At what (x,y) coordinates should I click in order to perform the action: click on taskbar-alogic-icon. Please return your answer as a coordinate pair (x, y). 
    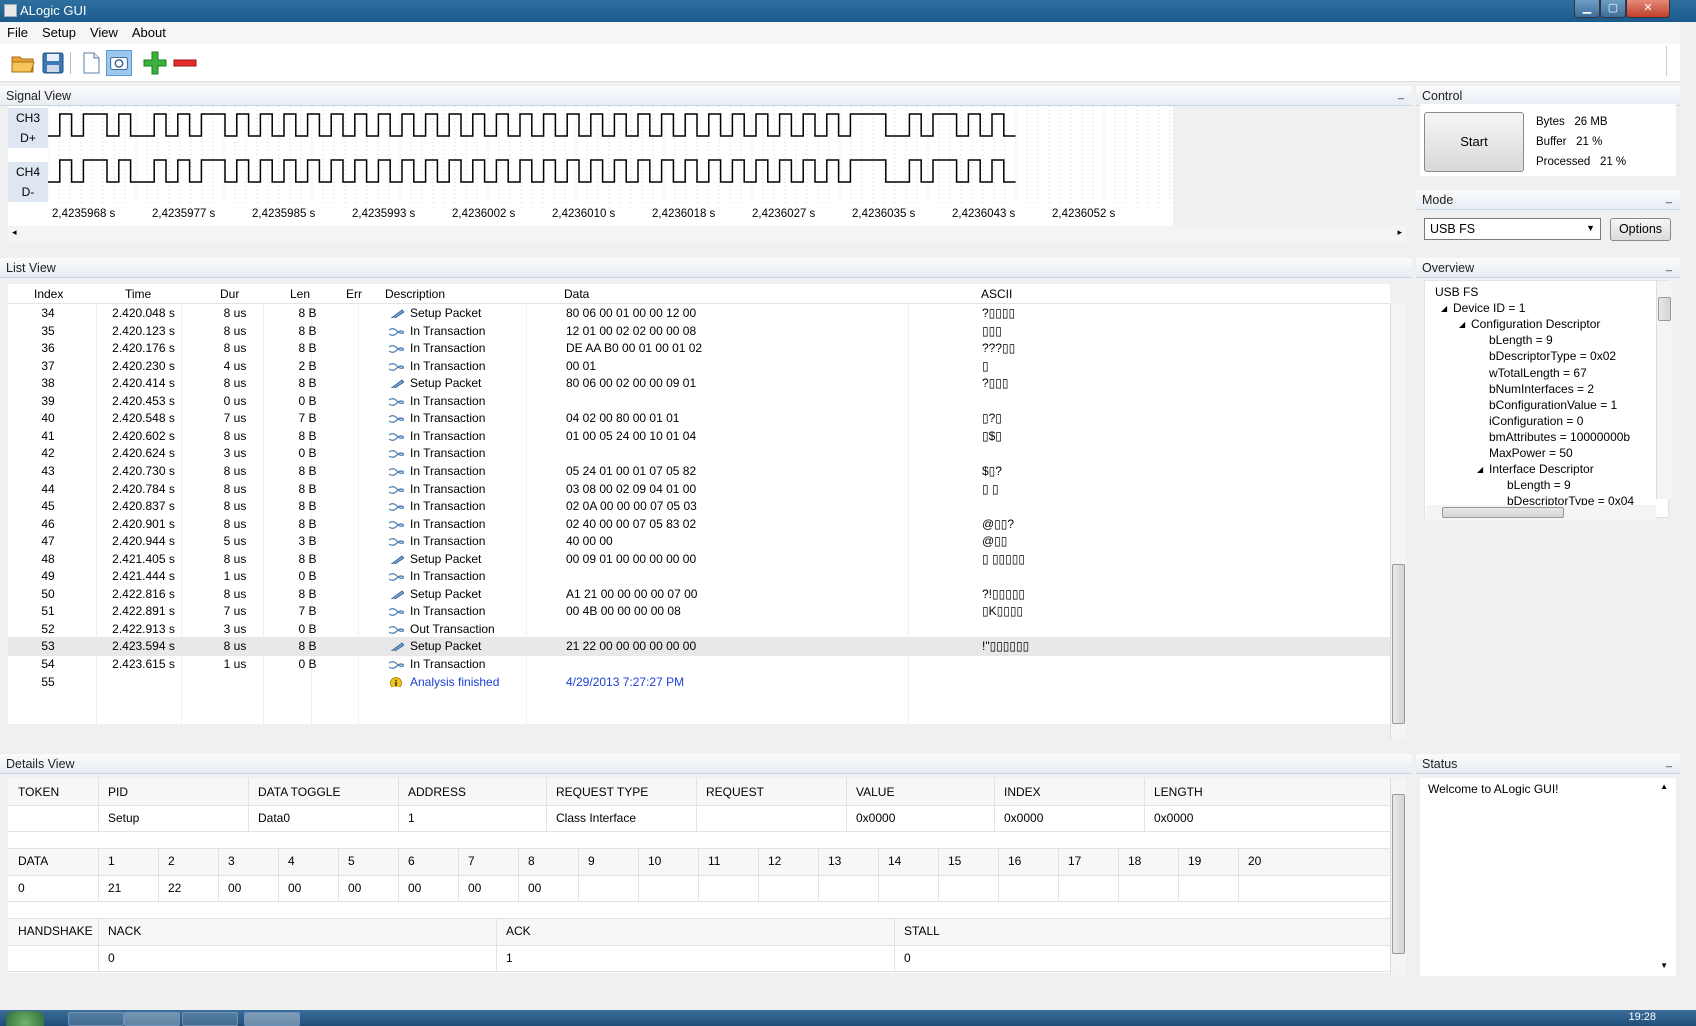
    Looking at the image, I should click on (272, 1019).